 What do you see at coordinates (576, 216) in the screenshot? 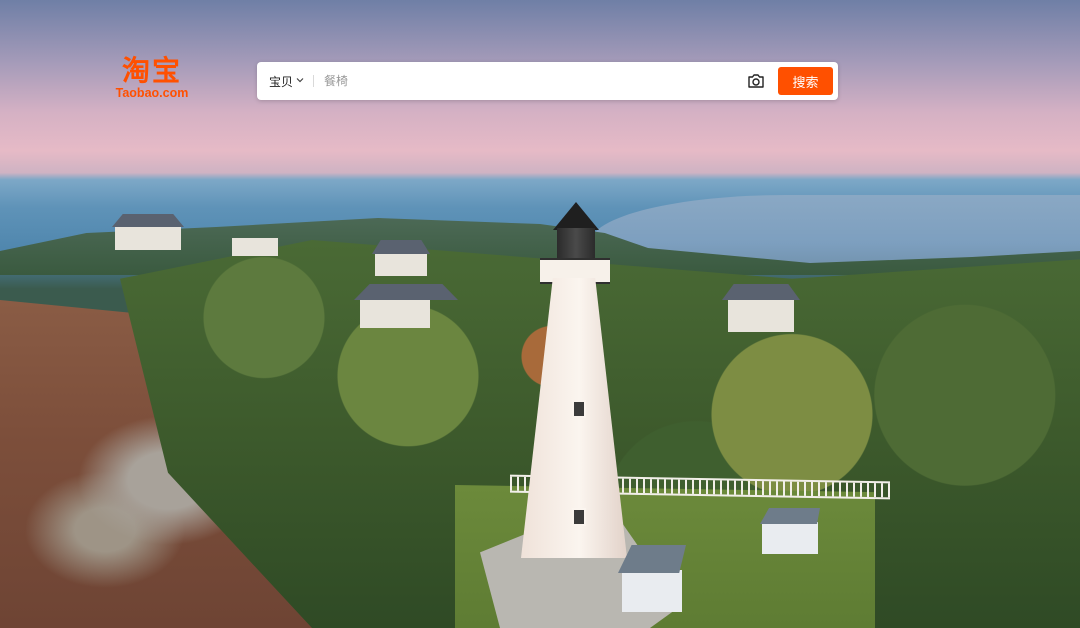
I see `lighthouse-cap` at bounding box center [576, 216].